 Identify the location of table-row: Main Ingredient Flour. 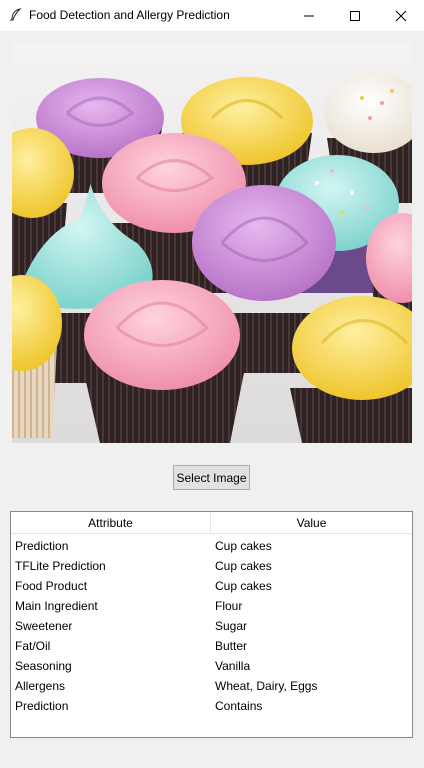
(211, 606).